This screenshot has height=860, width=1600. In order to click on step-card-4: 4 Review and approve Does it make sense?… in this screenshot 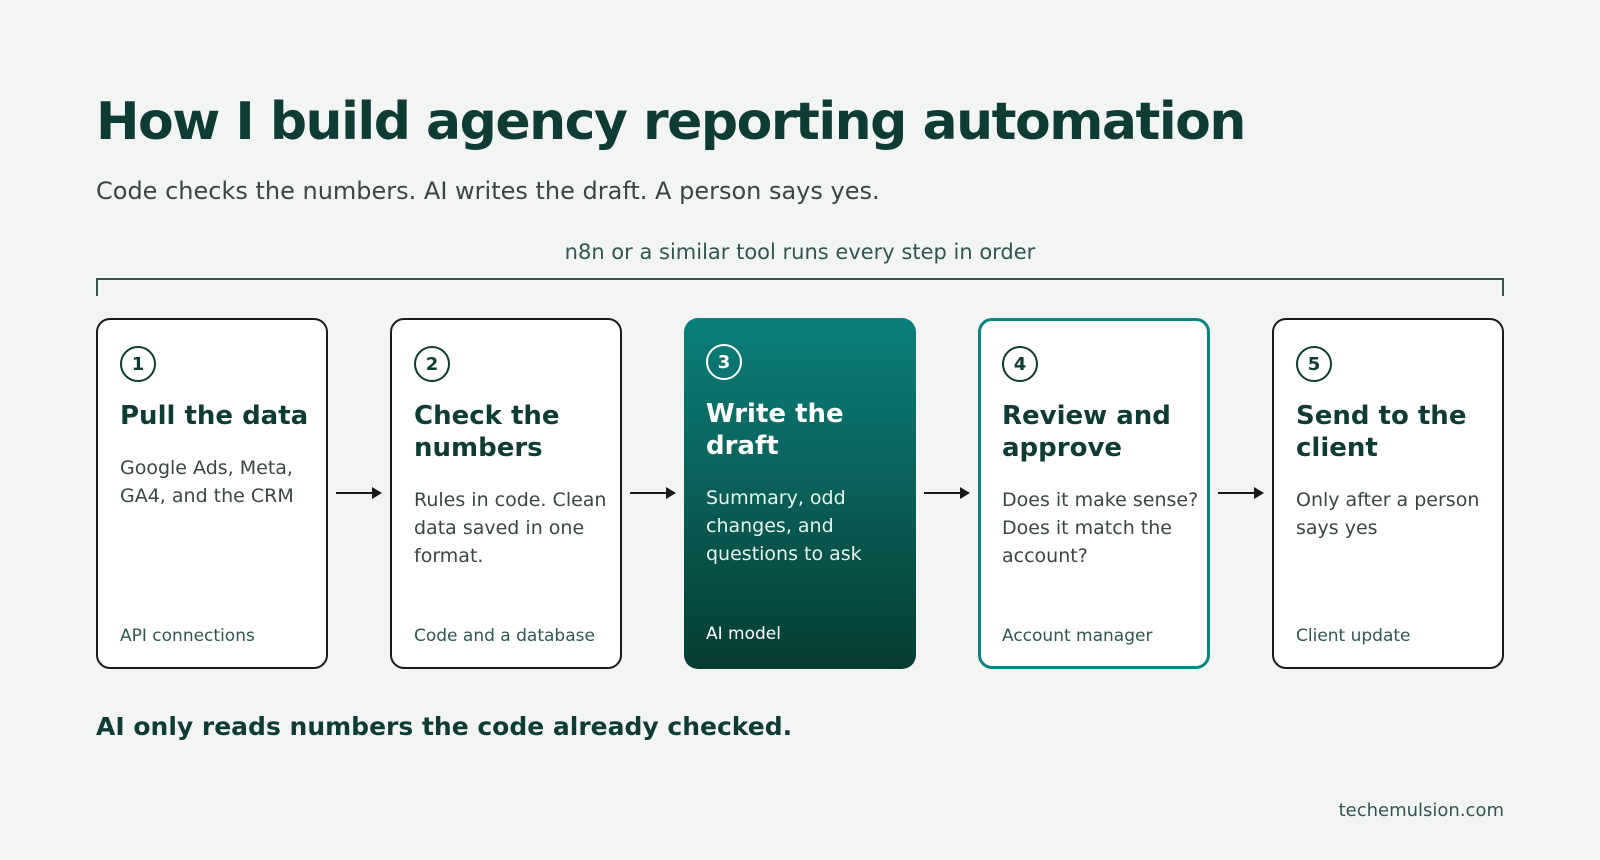, I will do `click(1094, 493)`.